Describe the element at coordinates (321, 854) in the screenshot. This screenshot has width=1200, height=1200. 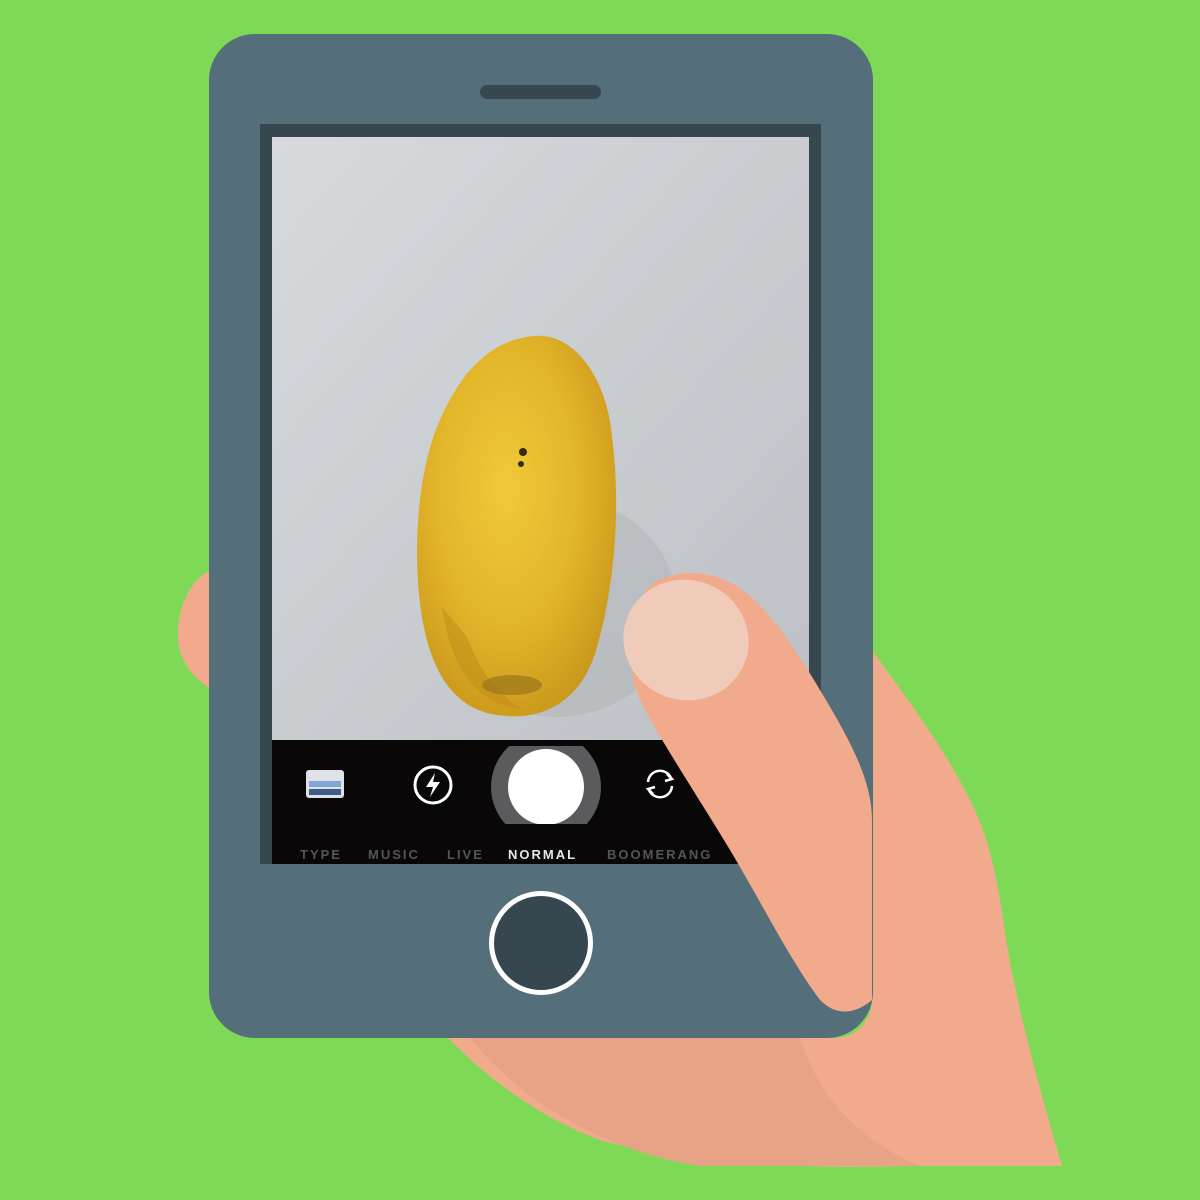
I see `mode-type: TYPE` at that location.